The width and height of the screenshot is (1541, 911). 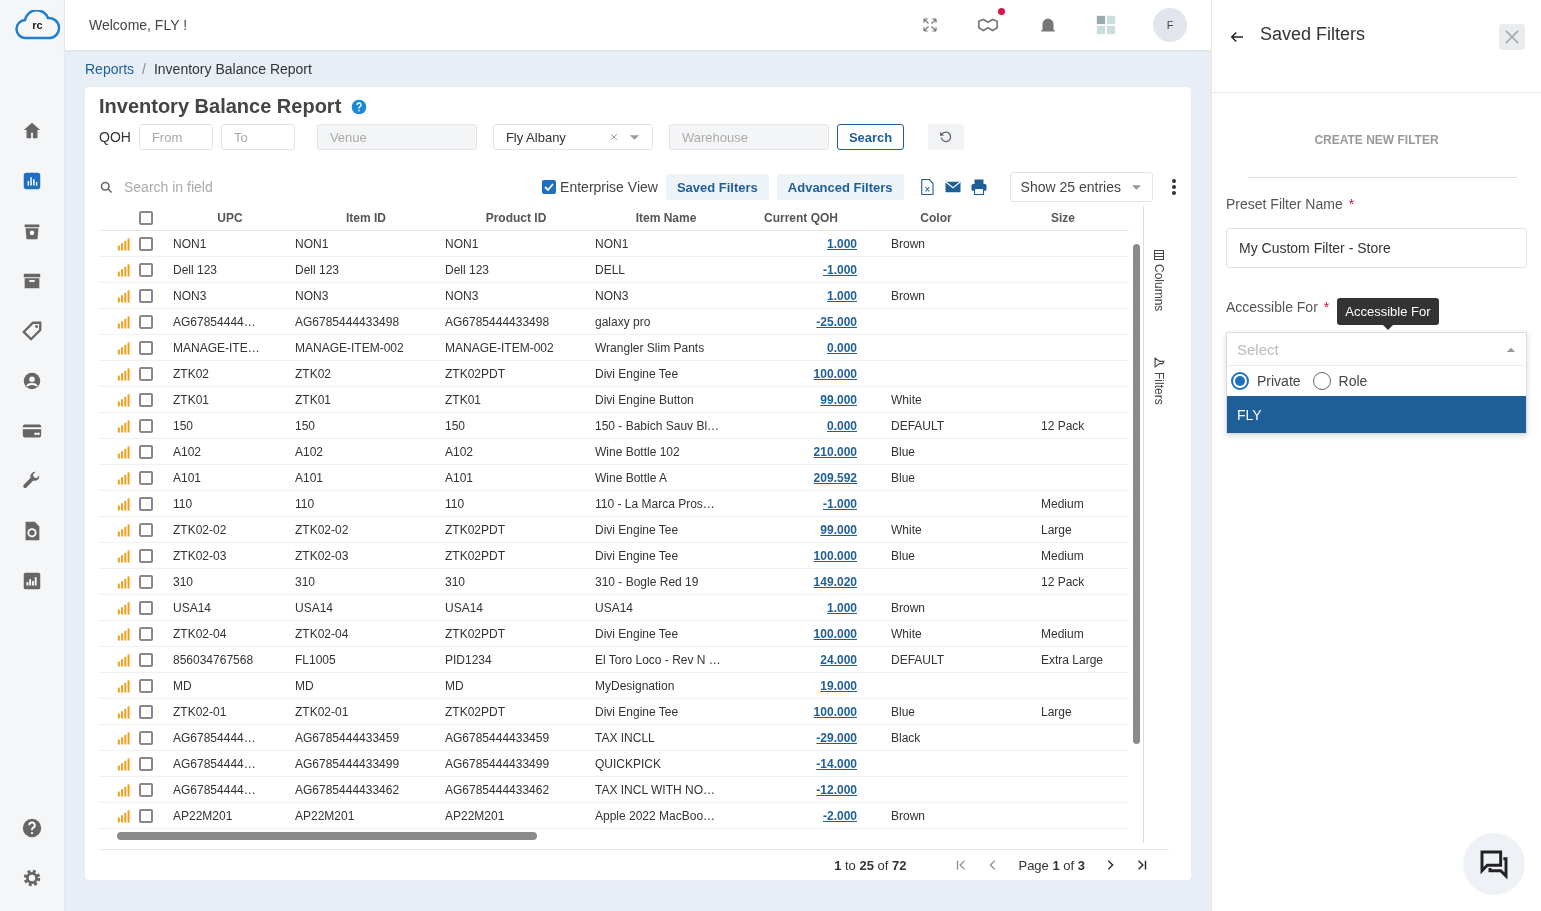 What do you see at coordinates (1340, 381) in the screenshot?
I see `radio-option: Role` at bounding box center [1340, 381].